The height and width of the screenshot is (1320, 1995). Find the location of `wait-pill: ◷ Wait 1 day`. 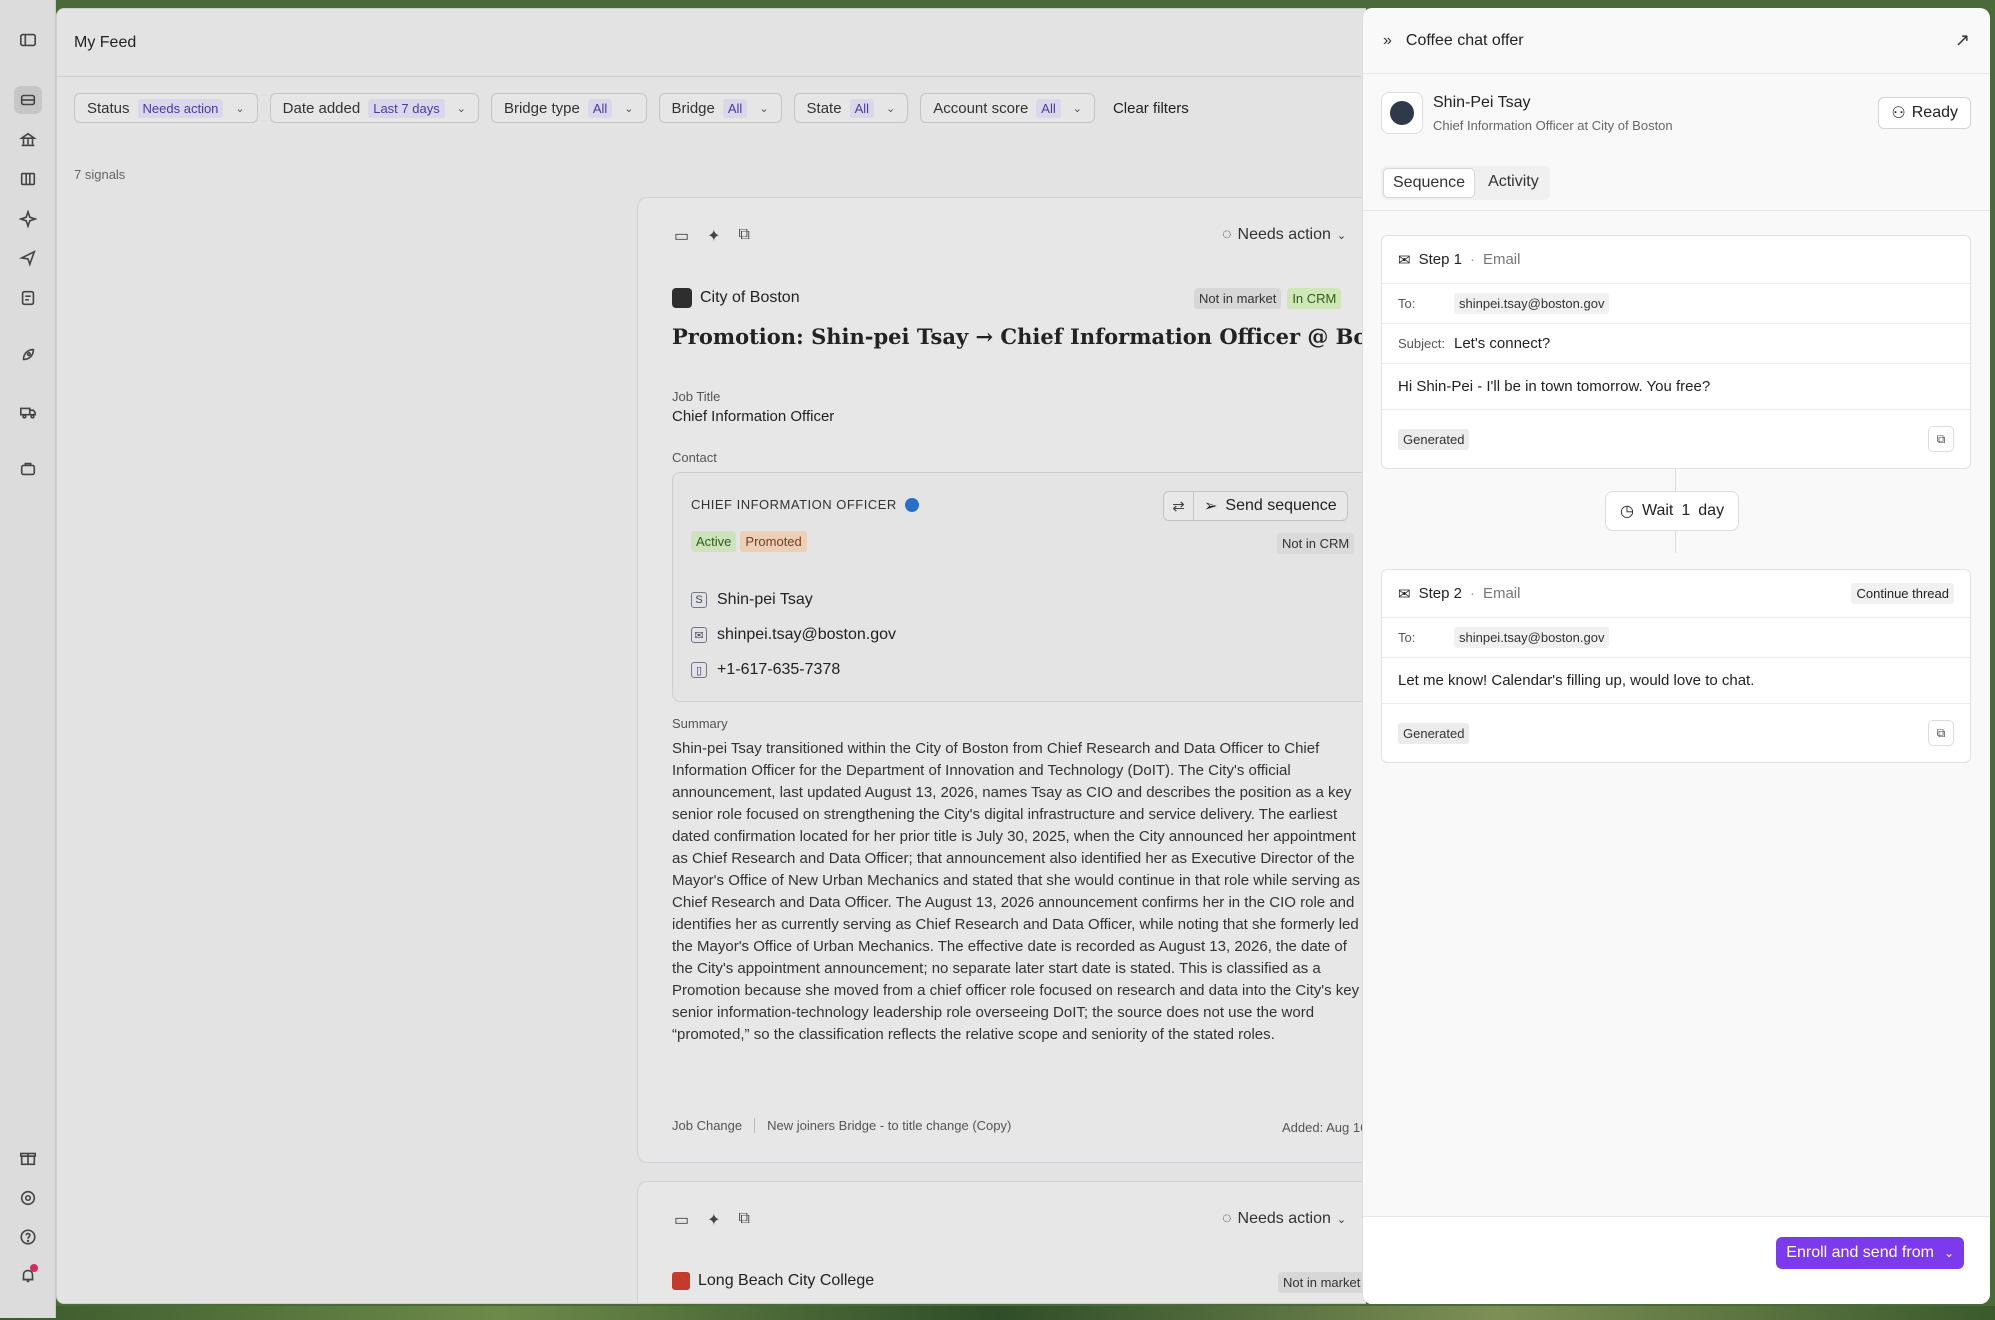

wait-pill: ◷ Wait 1 day is located at coordinates (1672, 511).